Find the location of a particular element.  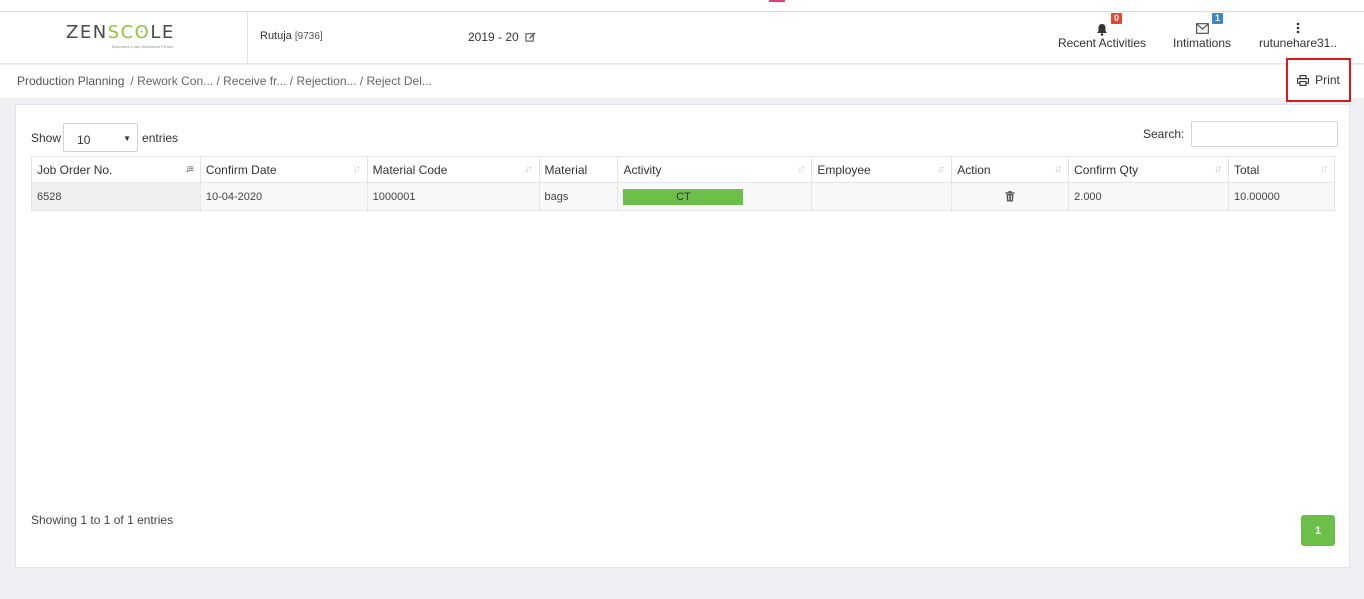

col-job-order-no: Job Order No. ↓≡ is located at coordinates (116, 169).